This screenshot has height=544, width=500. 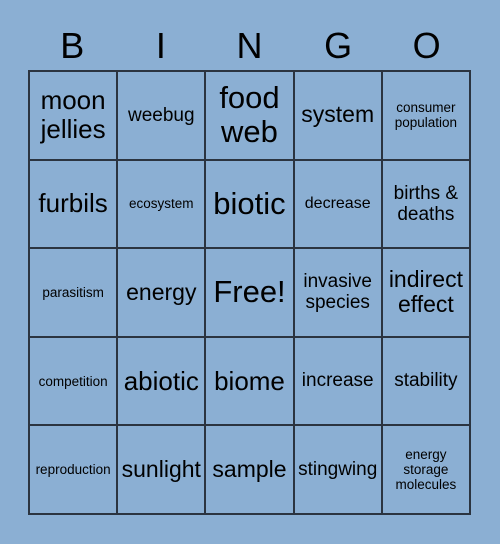 I want to click on bingo-cell-r4c4: increase, so click(x=338, y=382).